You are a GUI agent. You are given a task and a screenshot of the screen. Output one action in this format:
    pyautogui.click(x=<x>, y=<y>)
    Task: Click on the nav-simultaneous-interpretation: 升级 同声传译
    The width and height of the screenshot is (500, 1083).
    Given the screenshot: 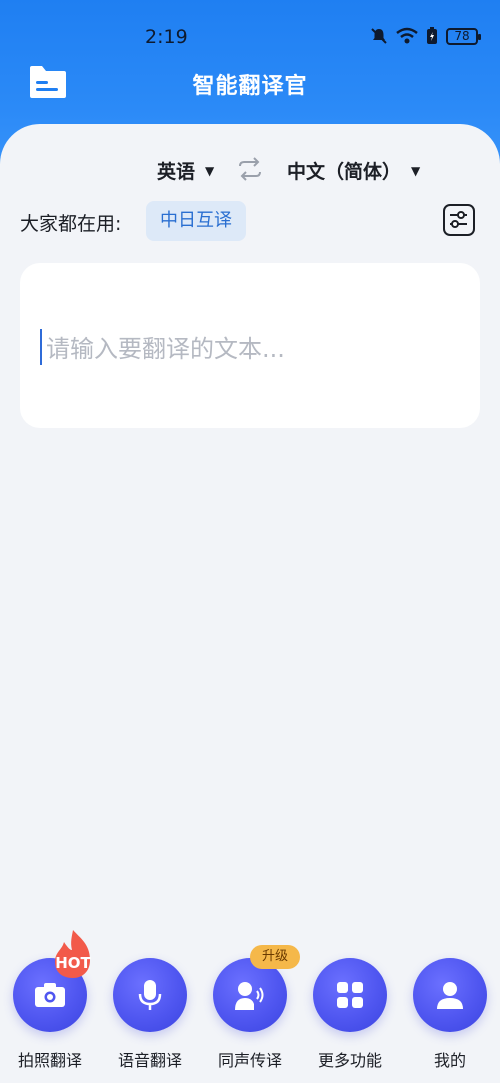 What is the action you would take?
    pyautogui.click(x=250, y=1014)
    